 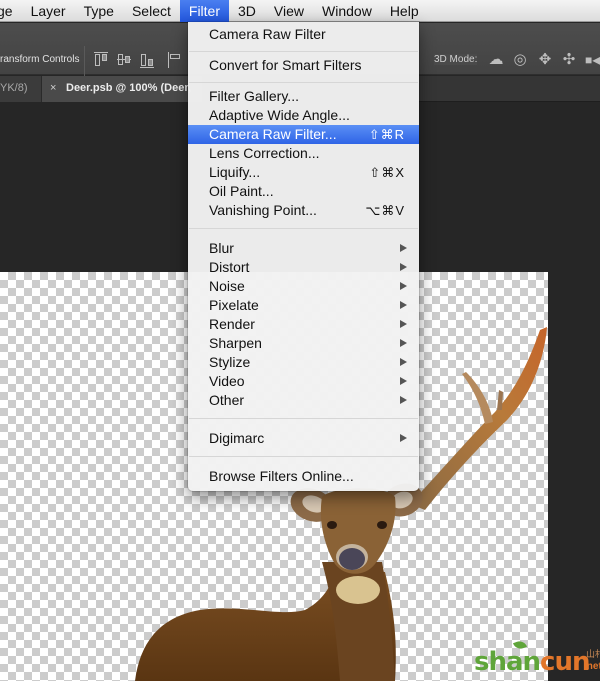 I want to click on menu-item-distort: Distort, so click(x=303, y=267).